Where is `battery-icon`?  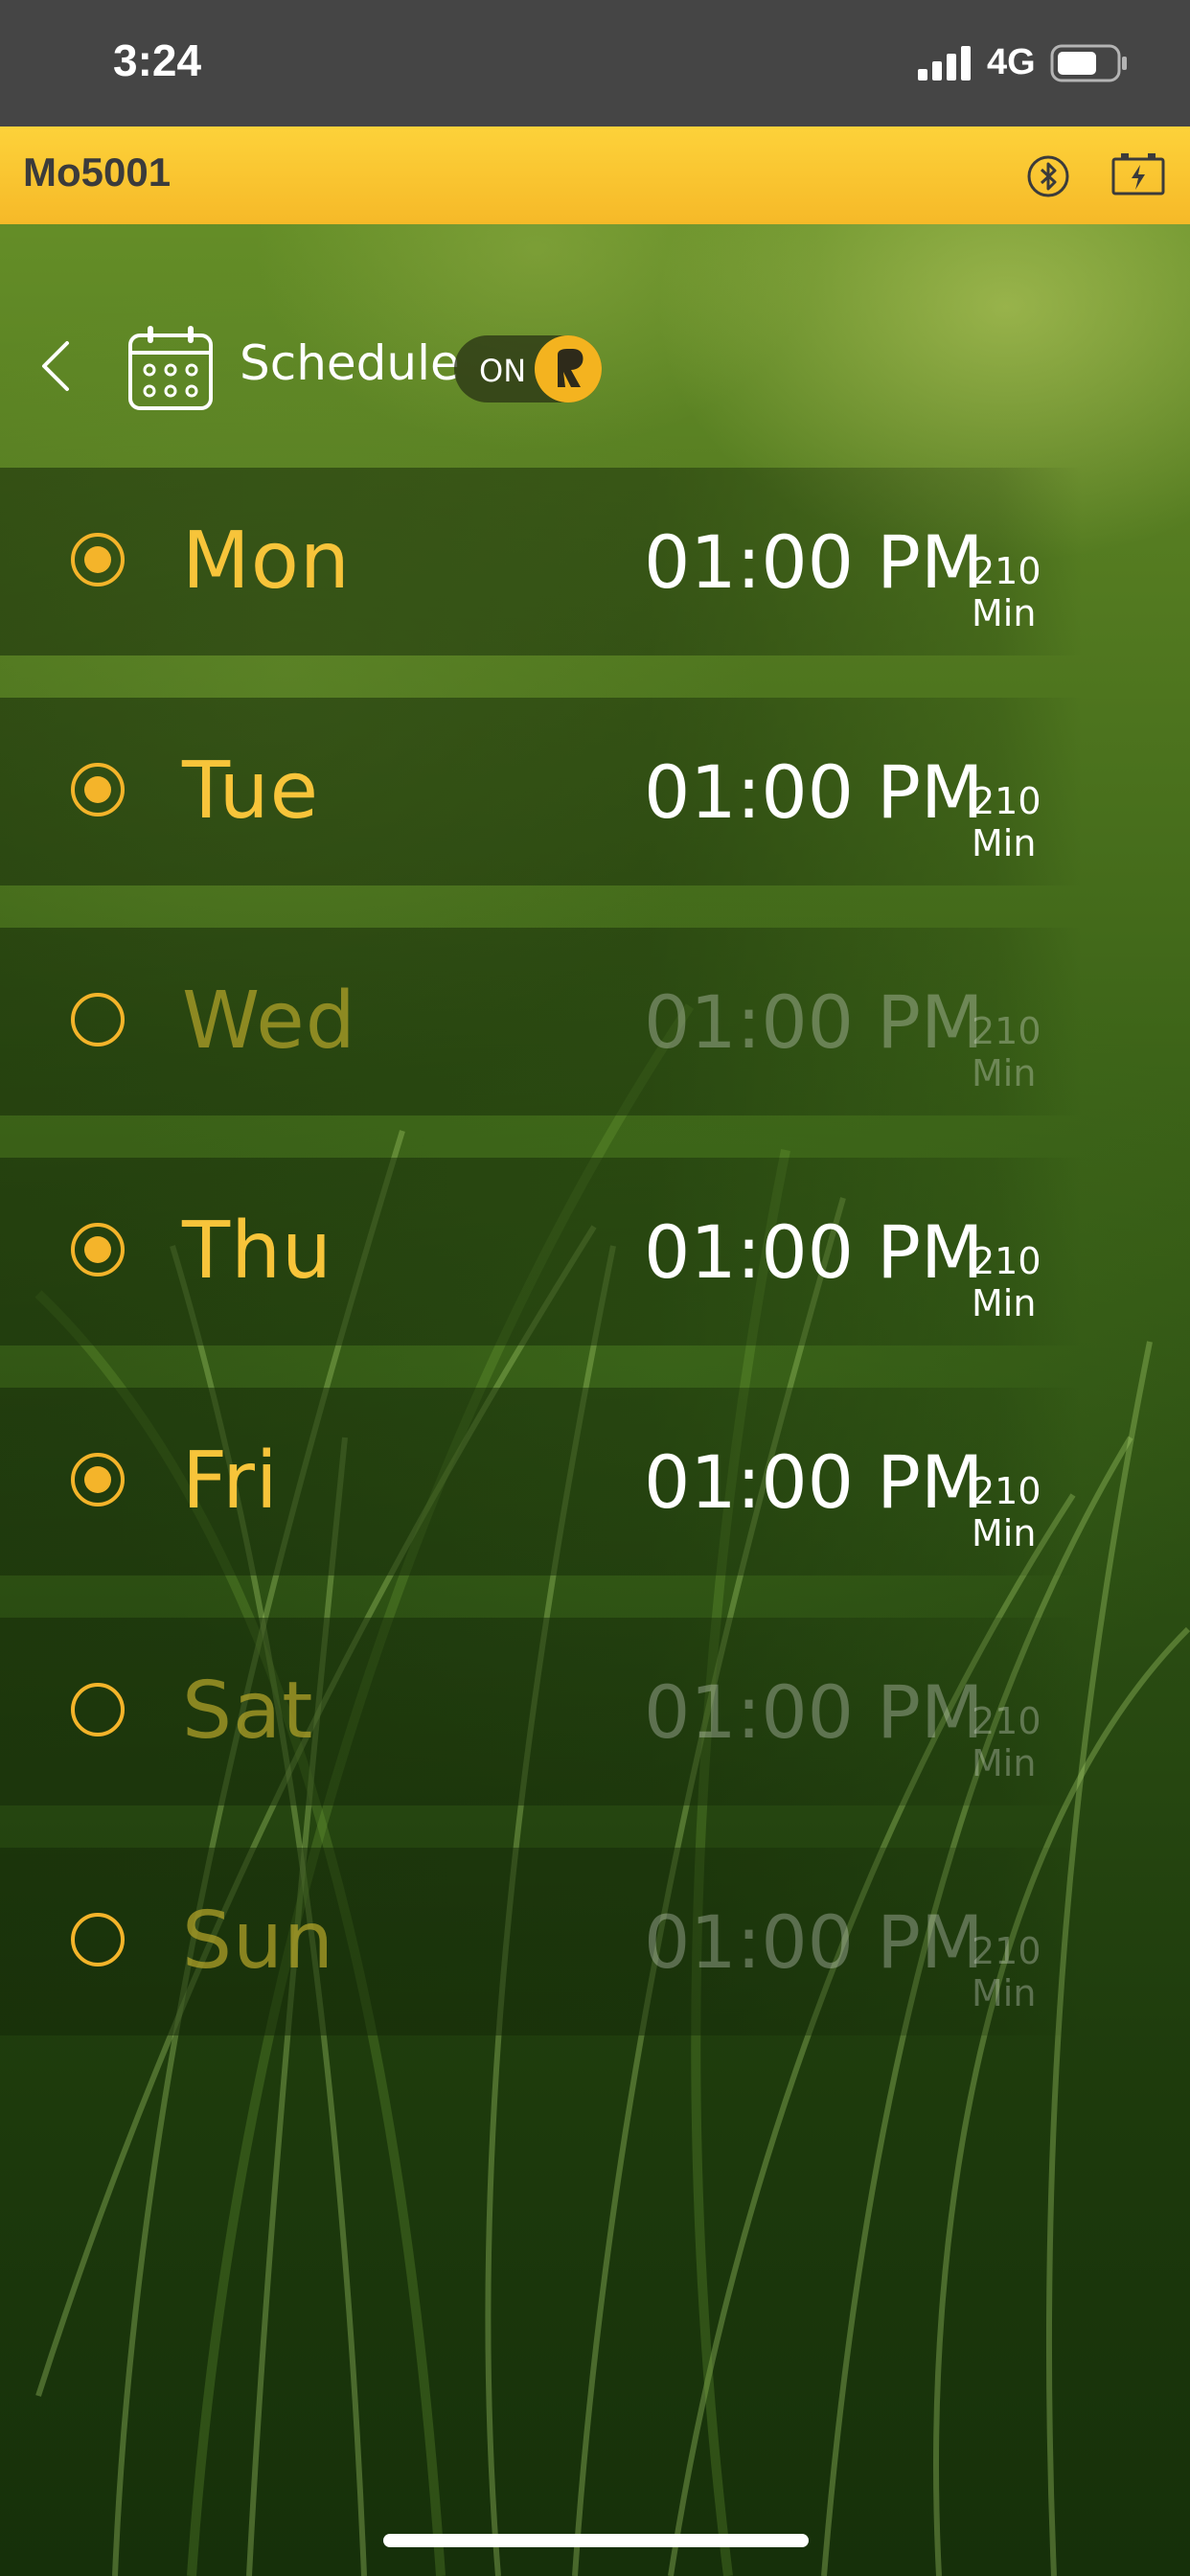
battery-icon is located at coordinates (1090, 65).